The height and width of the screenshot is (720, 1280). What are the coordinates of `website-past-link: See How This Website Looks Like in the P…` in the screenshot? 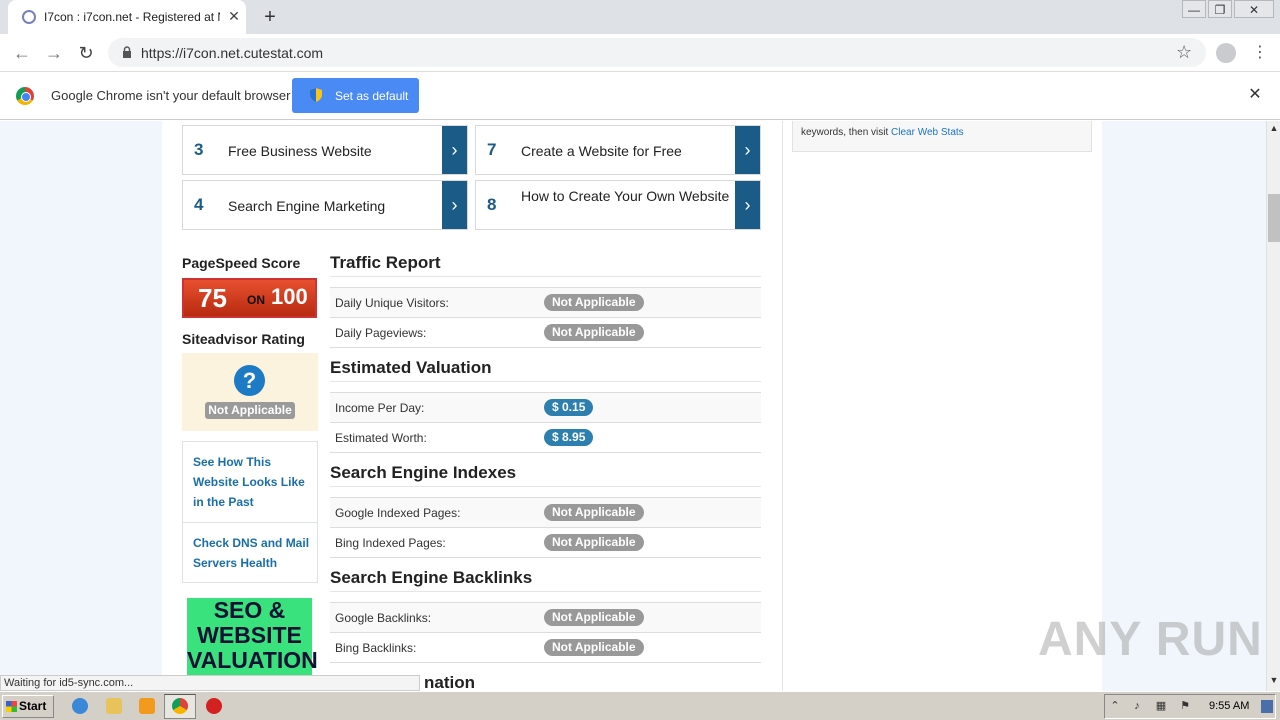 It's located at (253, 482).